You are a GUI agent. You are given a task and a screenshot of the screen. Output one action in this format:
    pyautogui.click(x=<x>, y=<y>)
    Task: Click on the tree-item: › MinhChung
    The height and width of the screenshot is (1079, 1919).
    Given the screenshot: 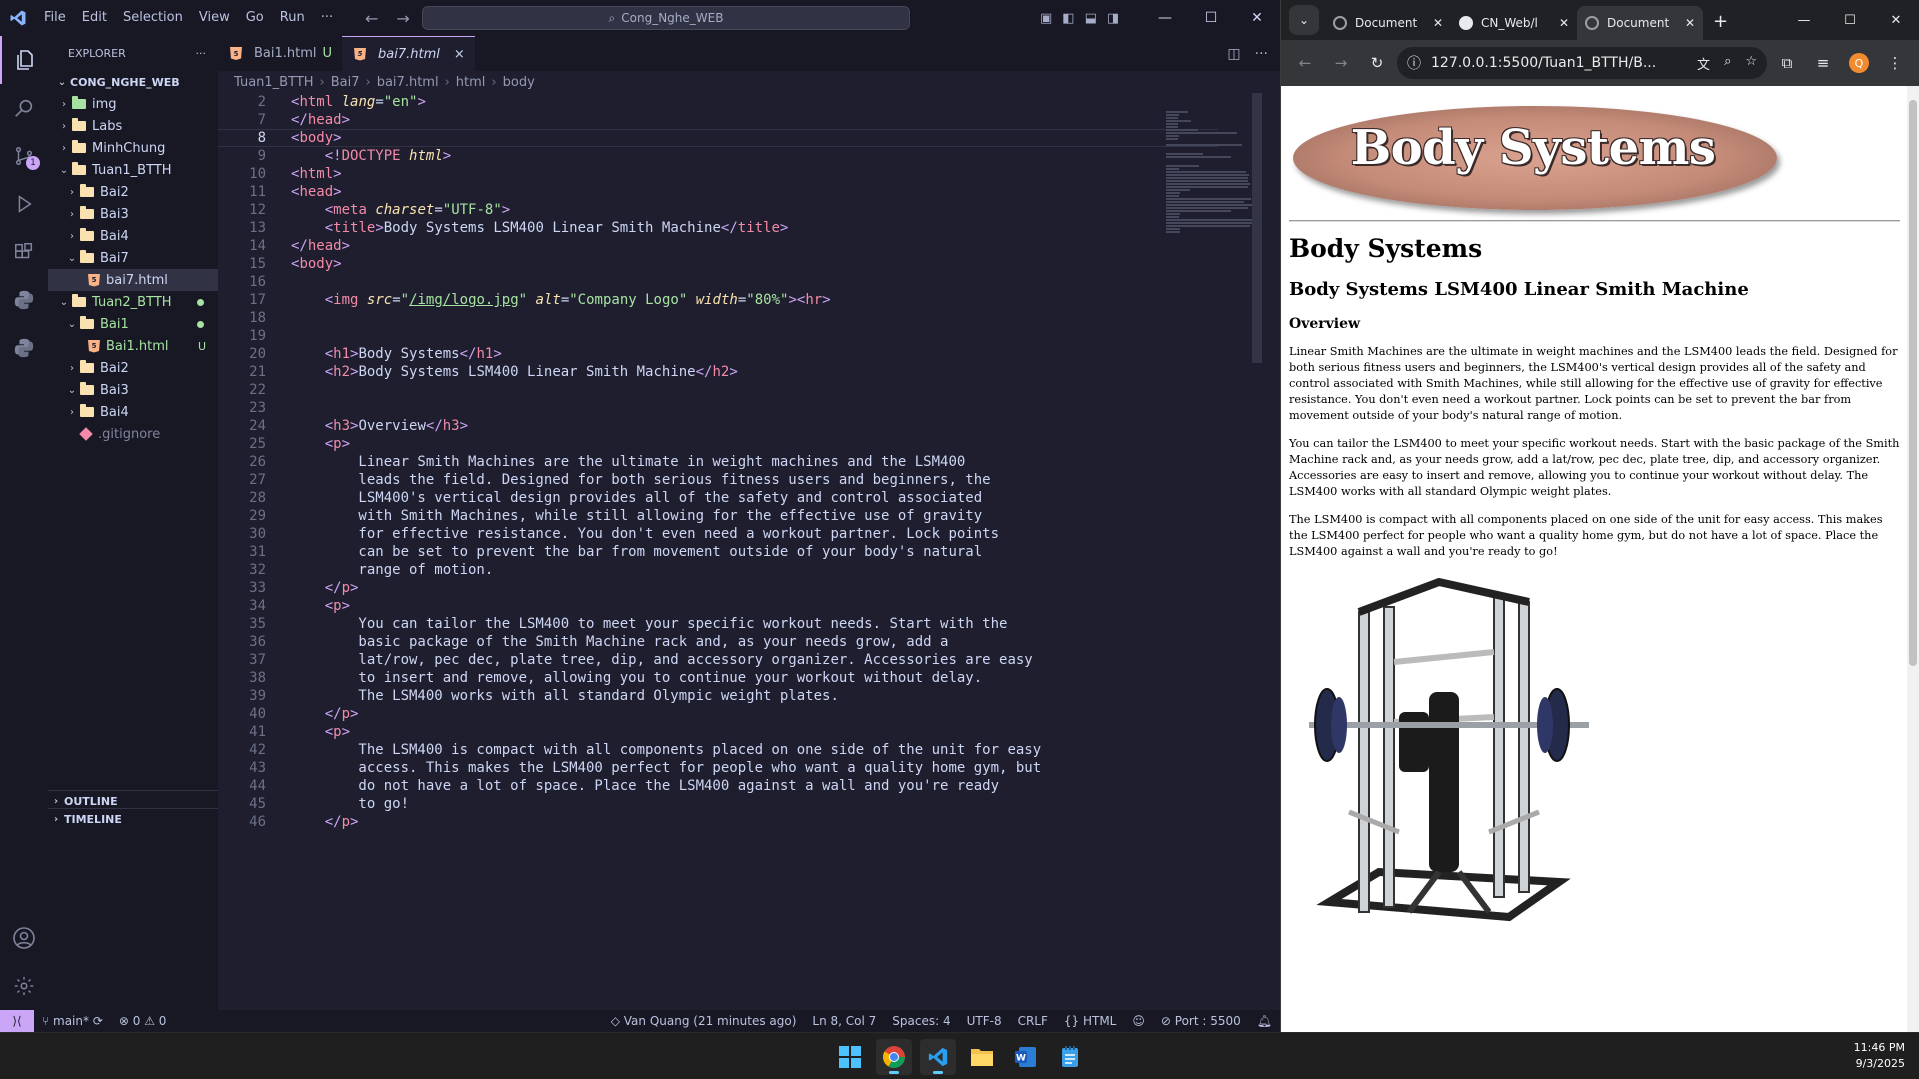 What is the action you would take?
    pyautogui.click(x=133, y=148)
    